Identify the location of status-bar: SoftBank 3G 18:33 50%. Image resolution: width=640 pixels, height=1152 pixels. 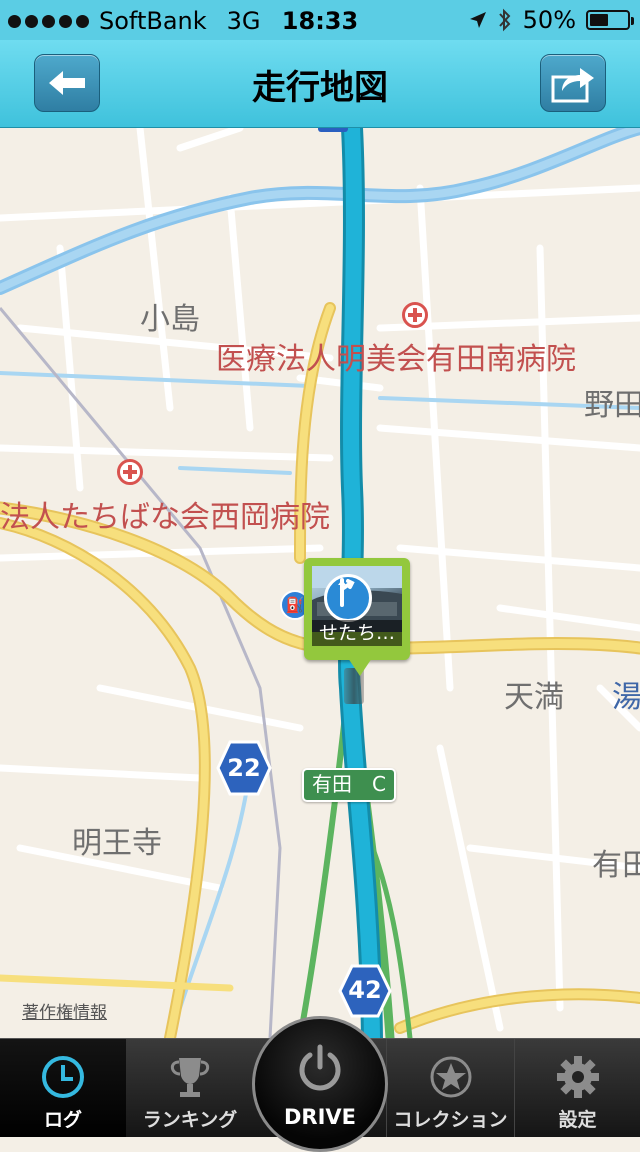
(320, 20).